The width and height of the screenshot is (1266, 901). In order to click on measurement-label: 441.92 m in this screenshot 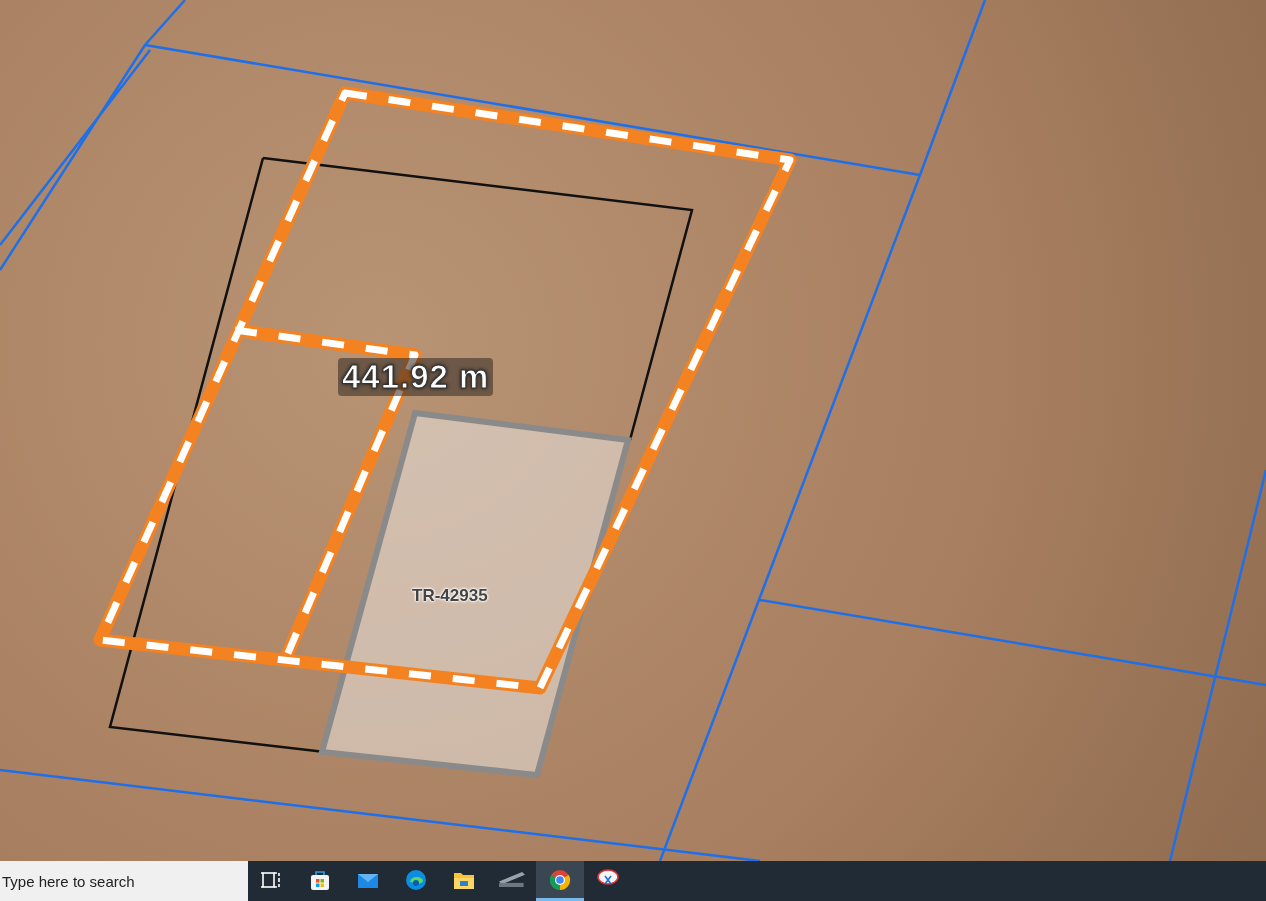, I will do `click(416, 377)`.